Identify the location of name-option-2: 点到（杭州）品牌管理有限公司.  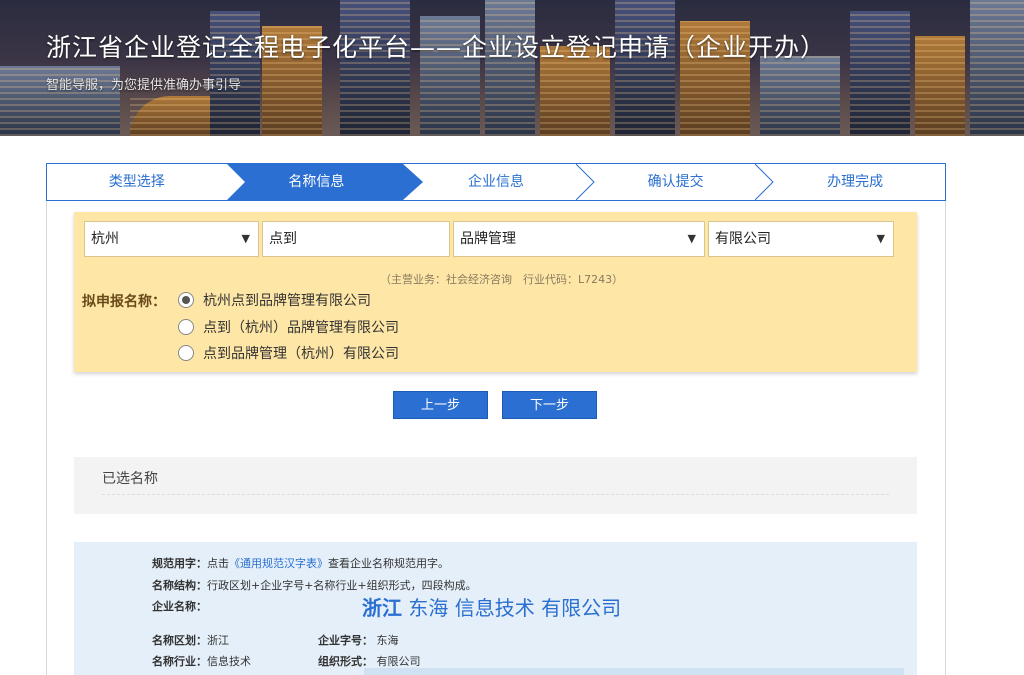
(288, 327).